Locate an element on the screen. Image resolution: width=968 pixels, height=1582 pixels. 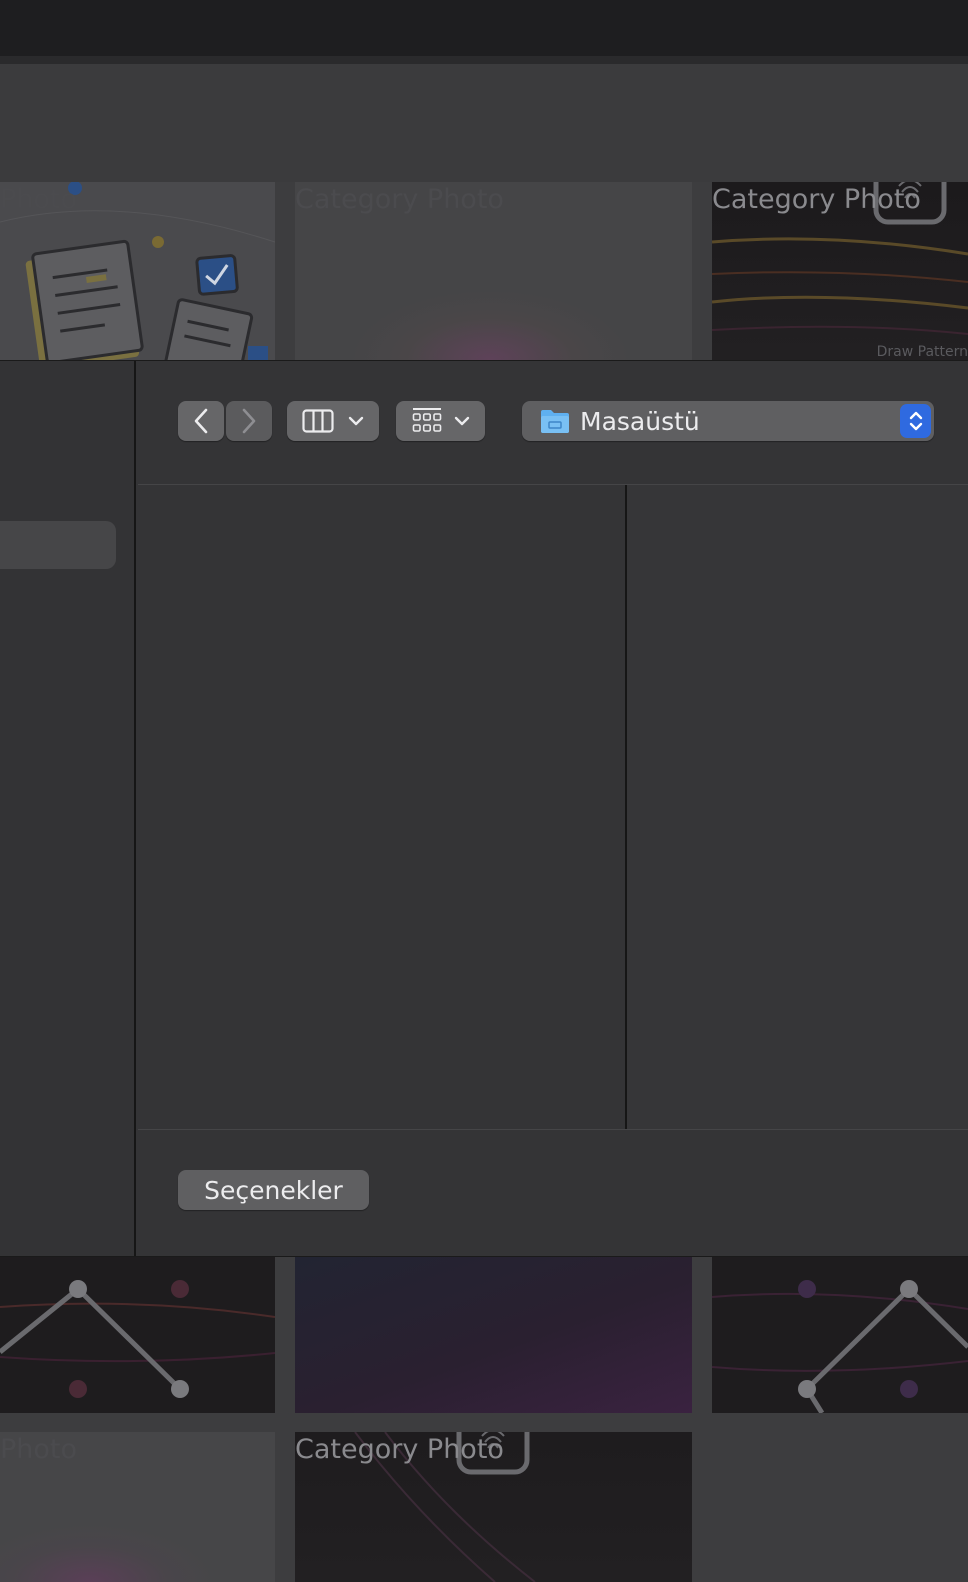
dialog-sidebar is located at coordinates (68, 808).